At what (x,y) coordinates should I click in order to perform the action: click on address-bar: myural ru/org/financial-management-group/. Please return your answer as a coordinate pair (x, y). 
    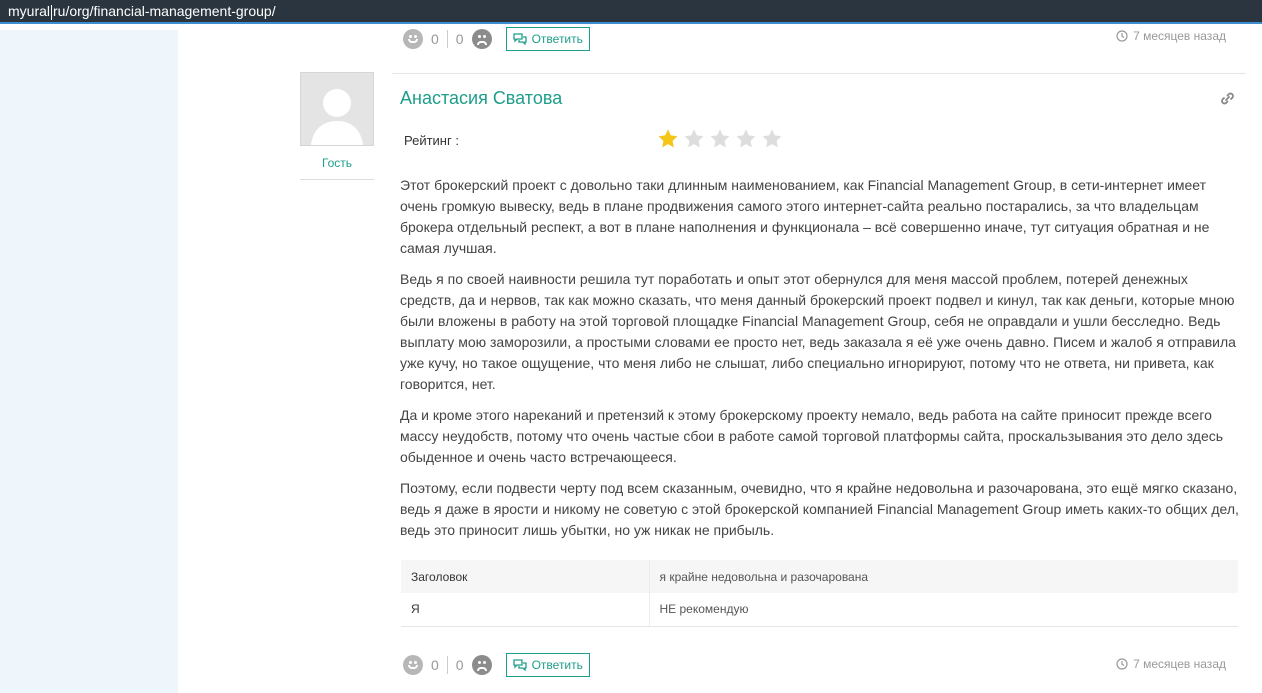
    Looking at the image, I should click on (631, 12).